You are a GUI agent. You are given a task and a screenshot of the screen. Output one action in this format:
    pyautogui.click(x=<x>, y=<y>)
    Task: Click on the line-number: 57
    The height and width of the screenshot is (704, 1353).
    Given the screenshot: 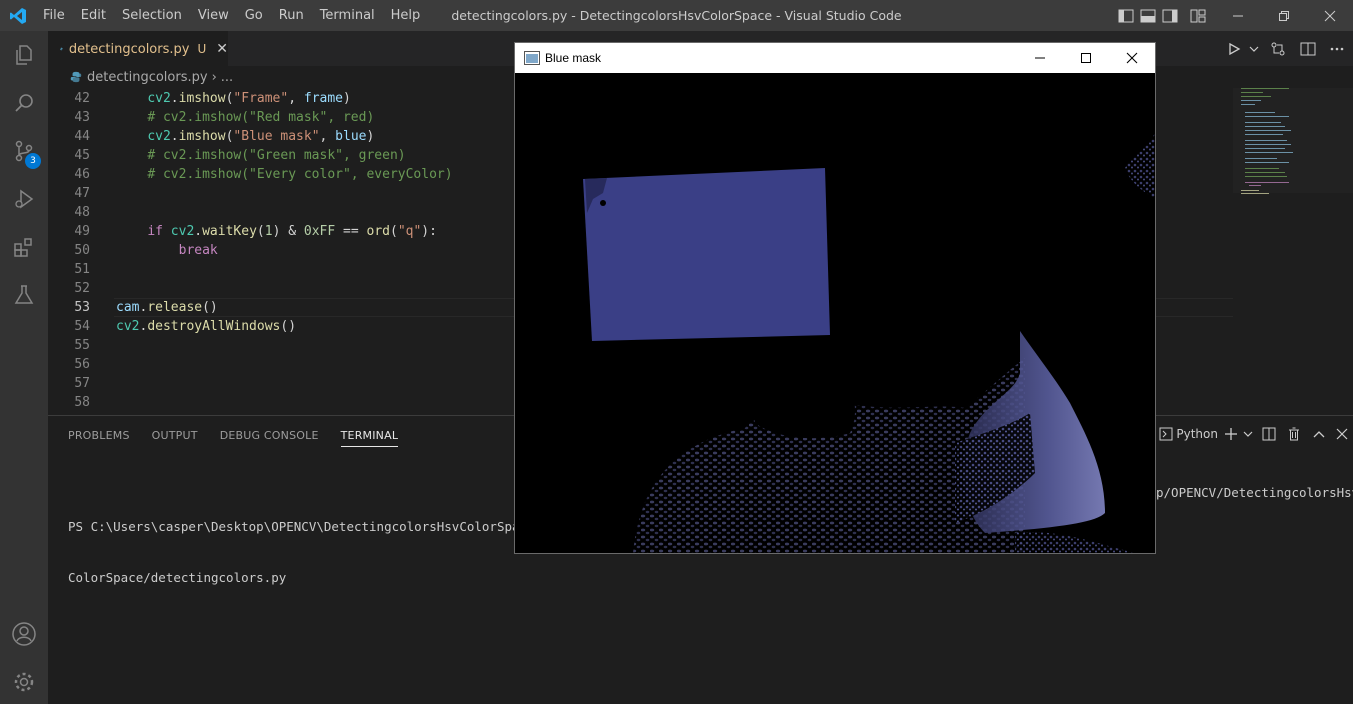 What is the action you would take?
    pyautogui.click(x=82, y=383)
    